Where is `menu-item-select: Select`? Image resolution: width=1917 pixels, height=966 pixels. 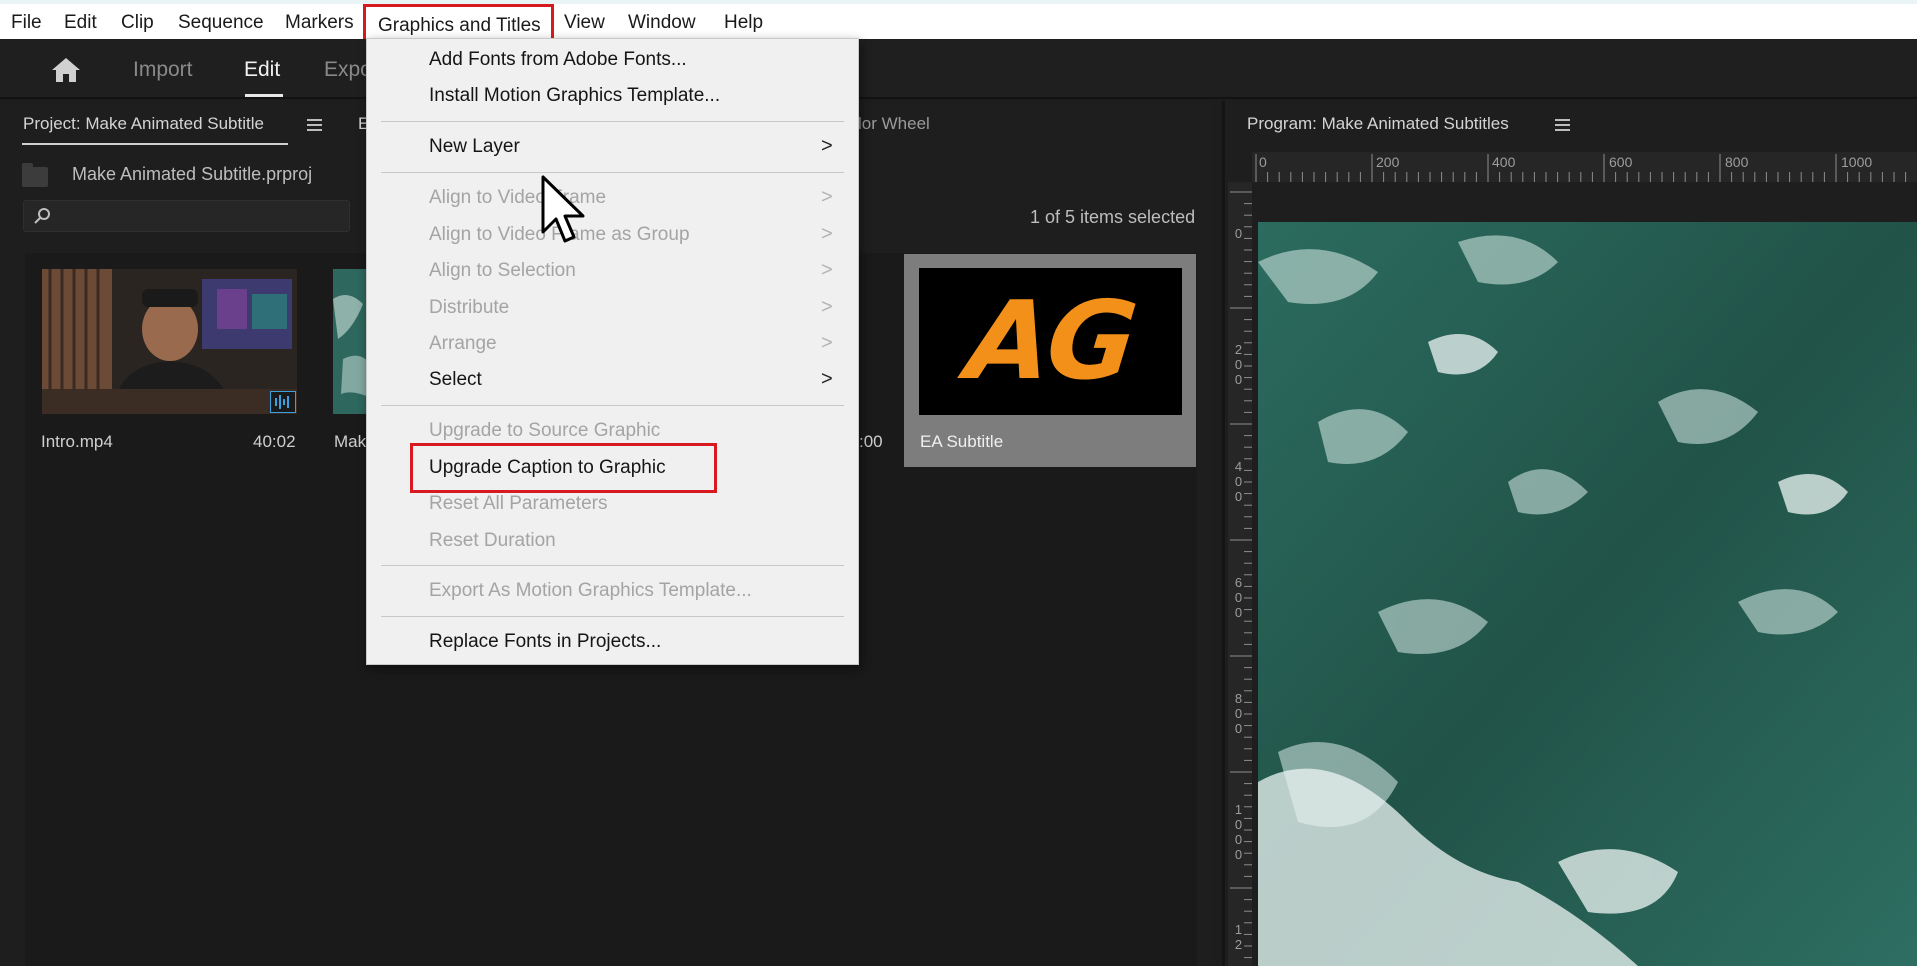
menu-item-select: Select is located at coordinates (455, 380).